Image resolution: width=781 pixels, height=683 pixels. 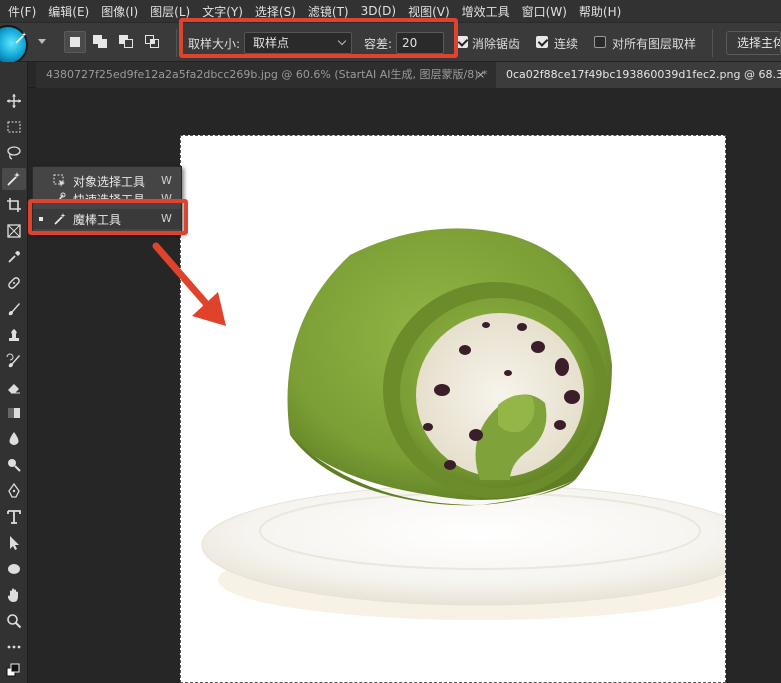 I want to click on history-brush-icon, so click(x=13, y=360).